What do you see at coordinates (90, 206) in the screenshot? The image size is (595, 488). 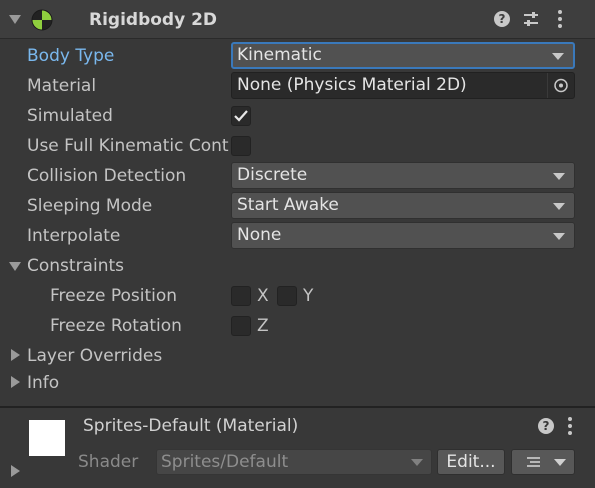 I see `sleeping-mode-label: Sleeping Mode` at bounding box center [90, 206].